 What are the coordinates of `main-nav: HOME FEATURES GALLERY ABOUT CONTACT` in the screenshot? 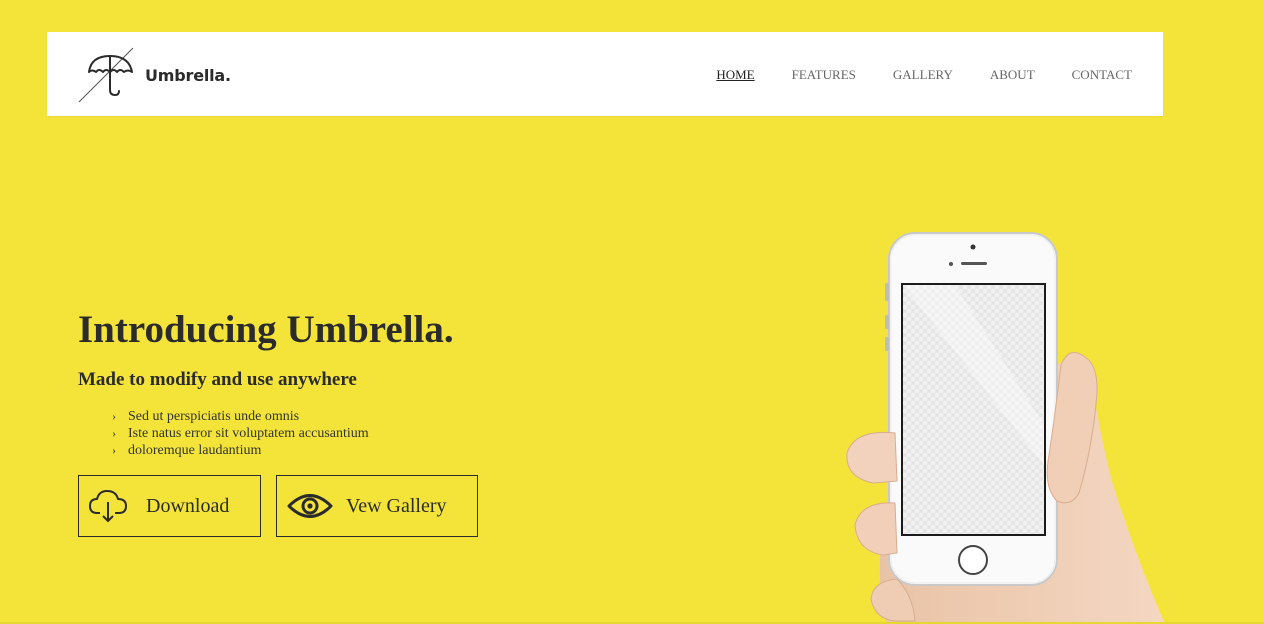 It's located at (905, 75).